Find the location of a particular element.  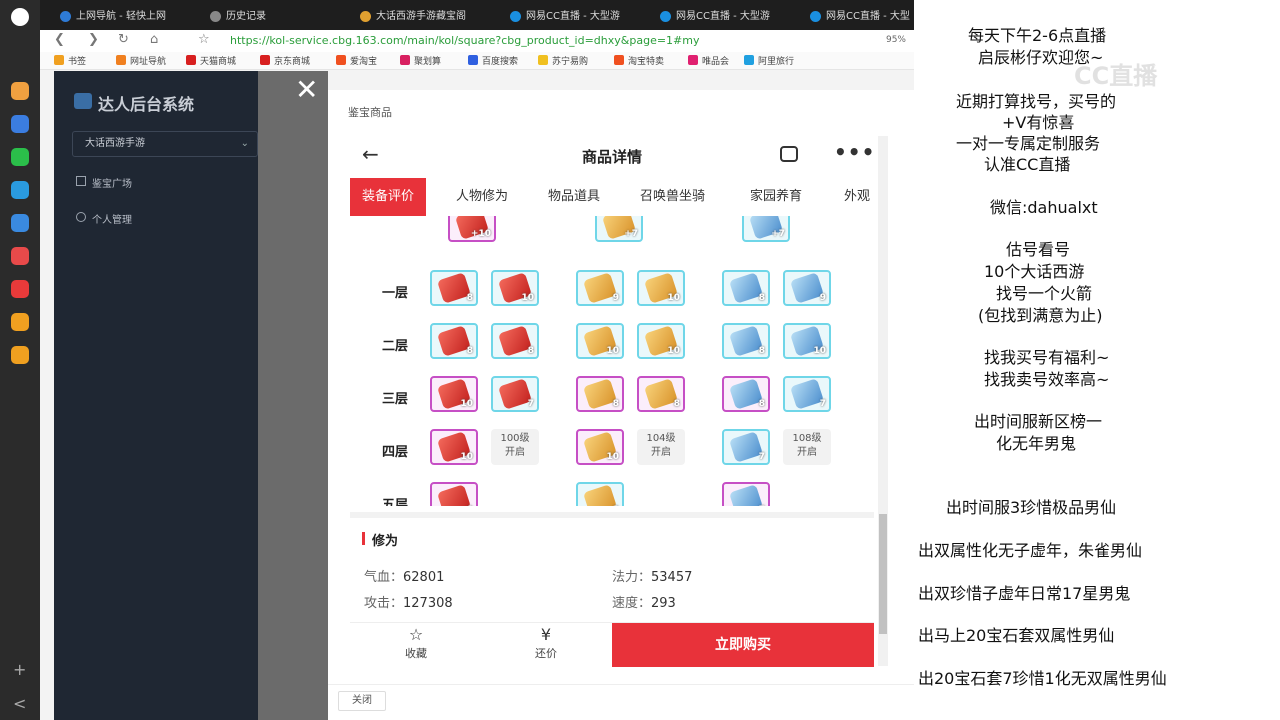

tab-items: 物品道具 is located at coordinates (574, 197).